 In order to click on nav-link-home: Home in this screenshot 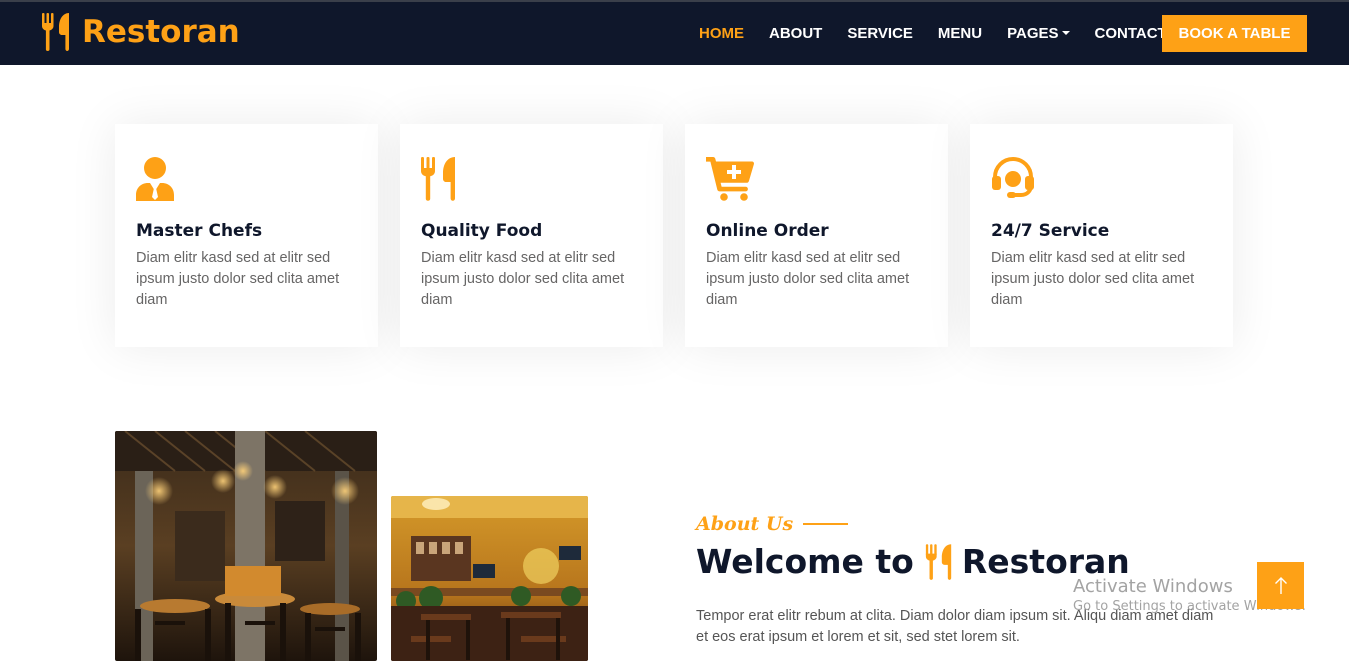, I will do `click(721, 33)`.